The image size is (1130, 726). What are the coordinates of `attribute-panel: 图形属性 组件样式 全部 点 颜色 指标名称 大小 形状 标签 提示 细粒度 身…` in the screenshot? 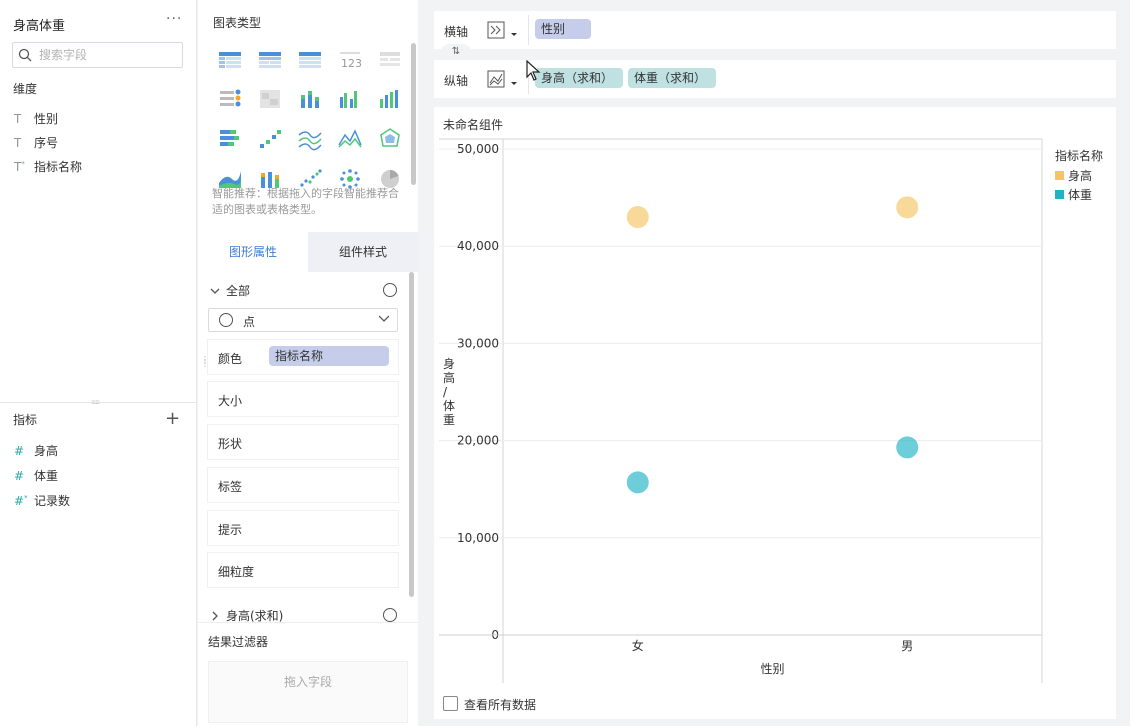 It's located at (308, 427).